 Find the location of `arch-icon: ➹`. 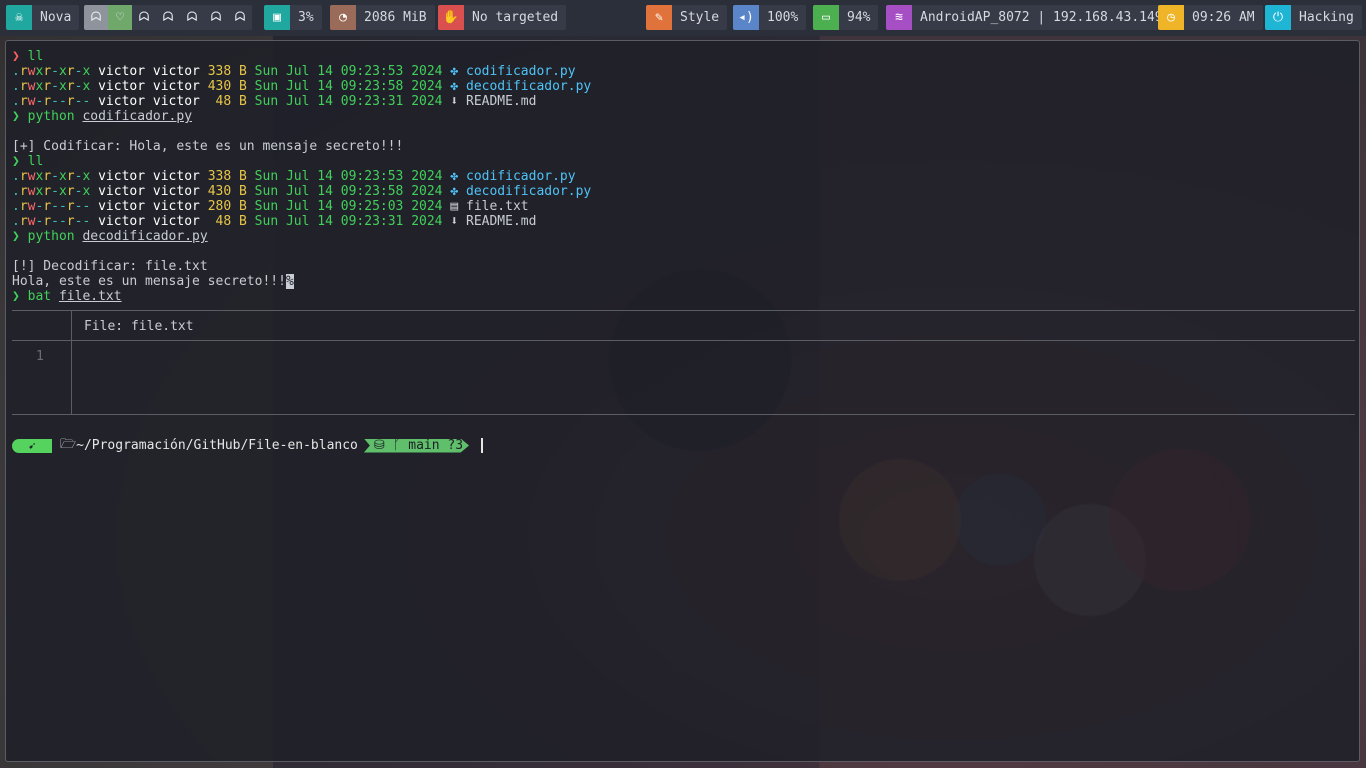

arch-icon: ➹ is located at coordinates (32, 445).